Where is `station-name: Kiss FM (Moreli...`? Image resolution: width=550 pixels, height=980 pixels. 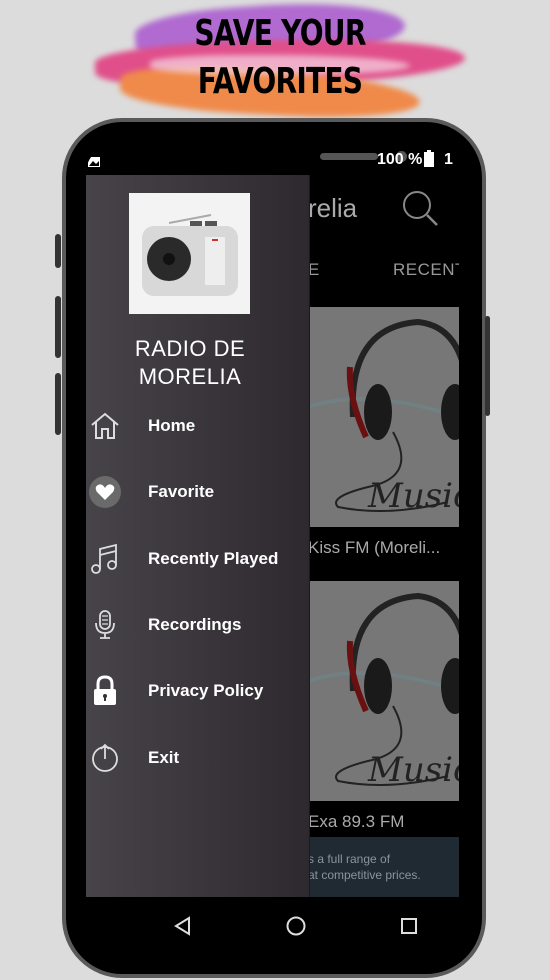
station-name: Kiss FM (Moreli... is located at coordinates (374, 548).